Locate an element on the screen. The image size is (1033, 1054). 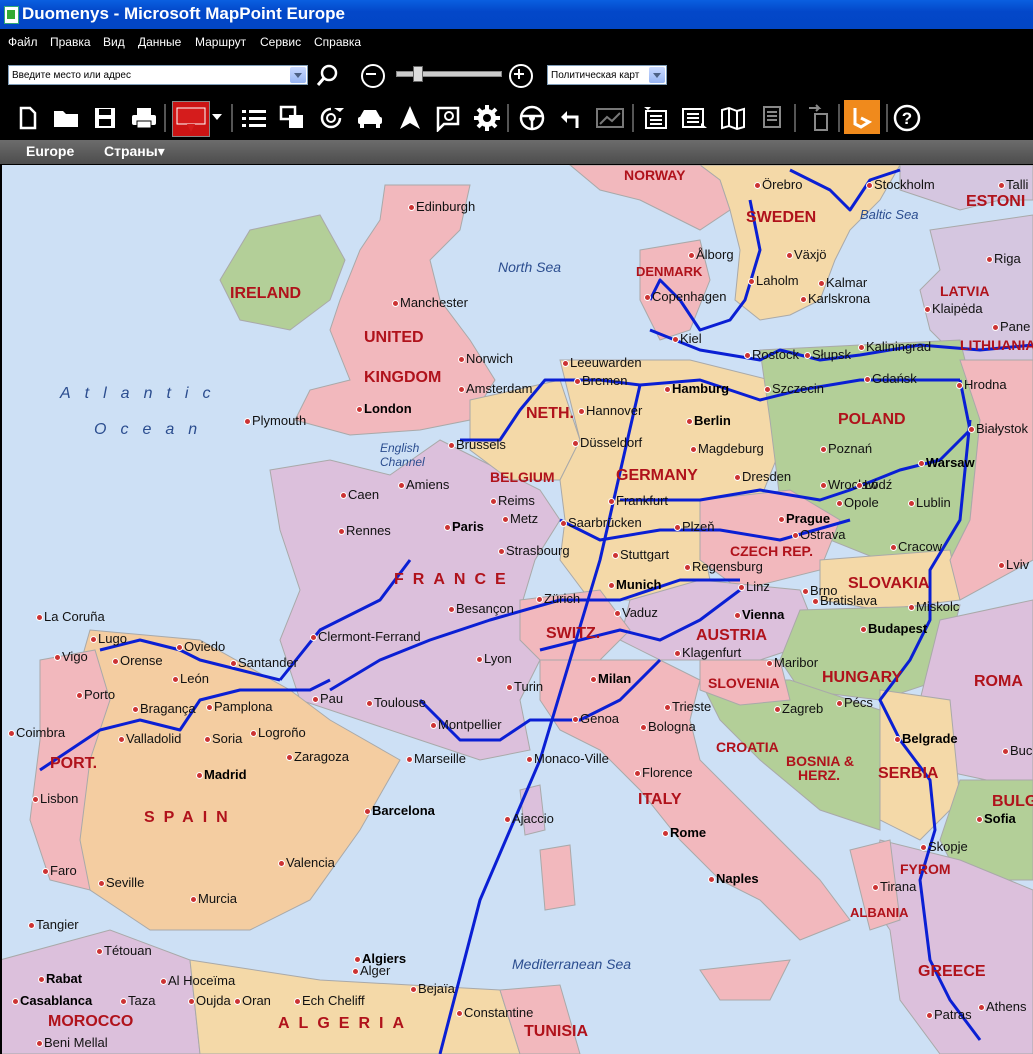
undo-icon is located at coordinates (571, 118).